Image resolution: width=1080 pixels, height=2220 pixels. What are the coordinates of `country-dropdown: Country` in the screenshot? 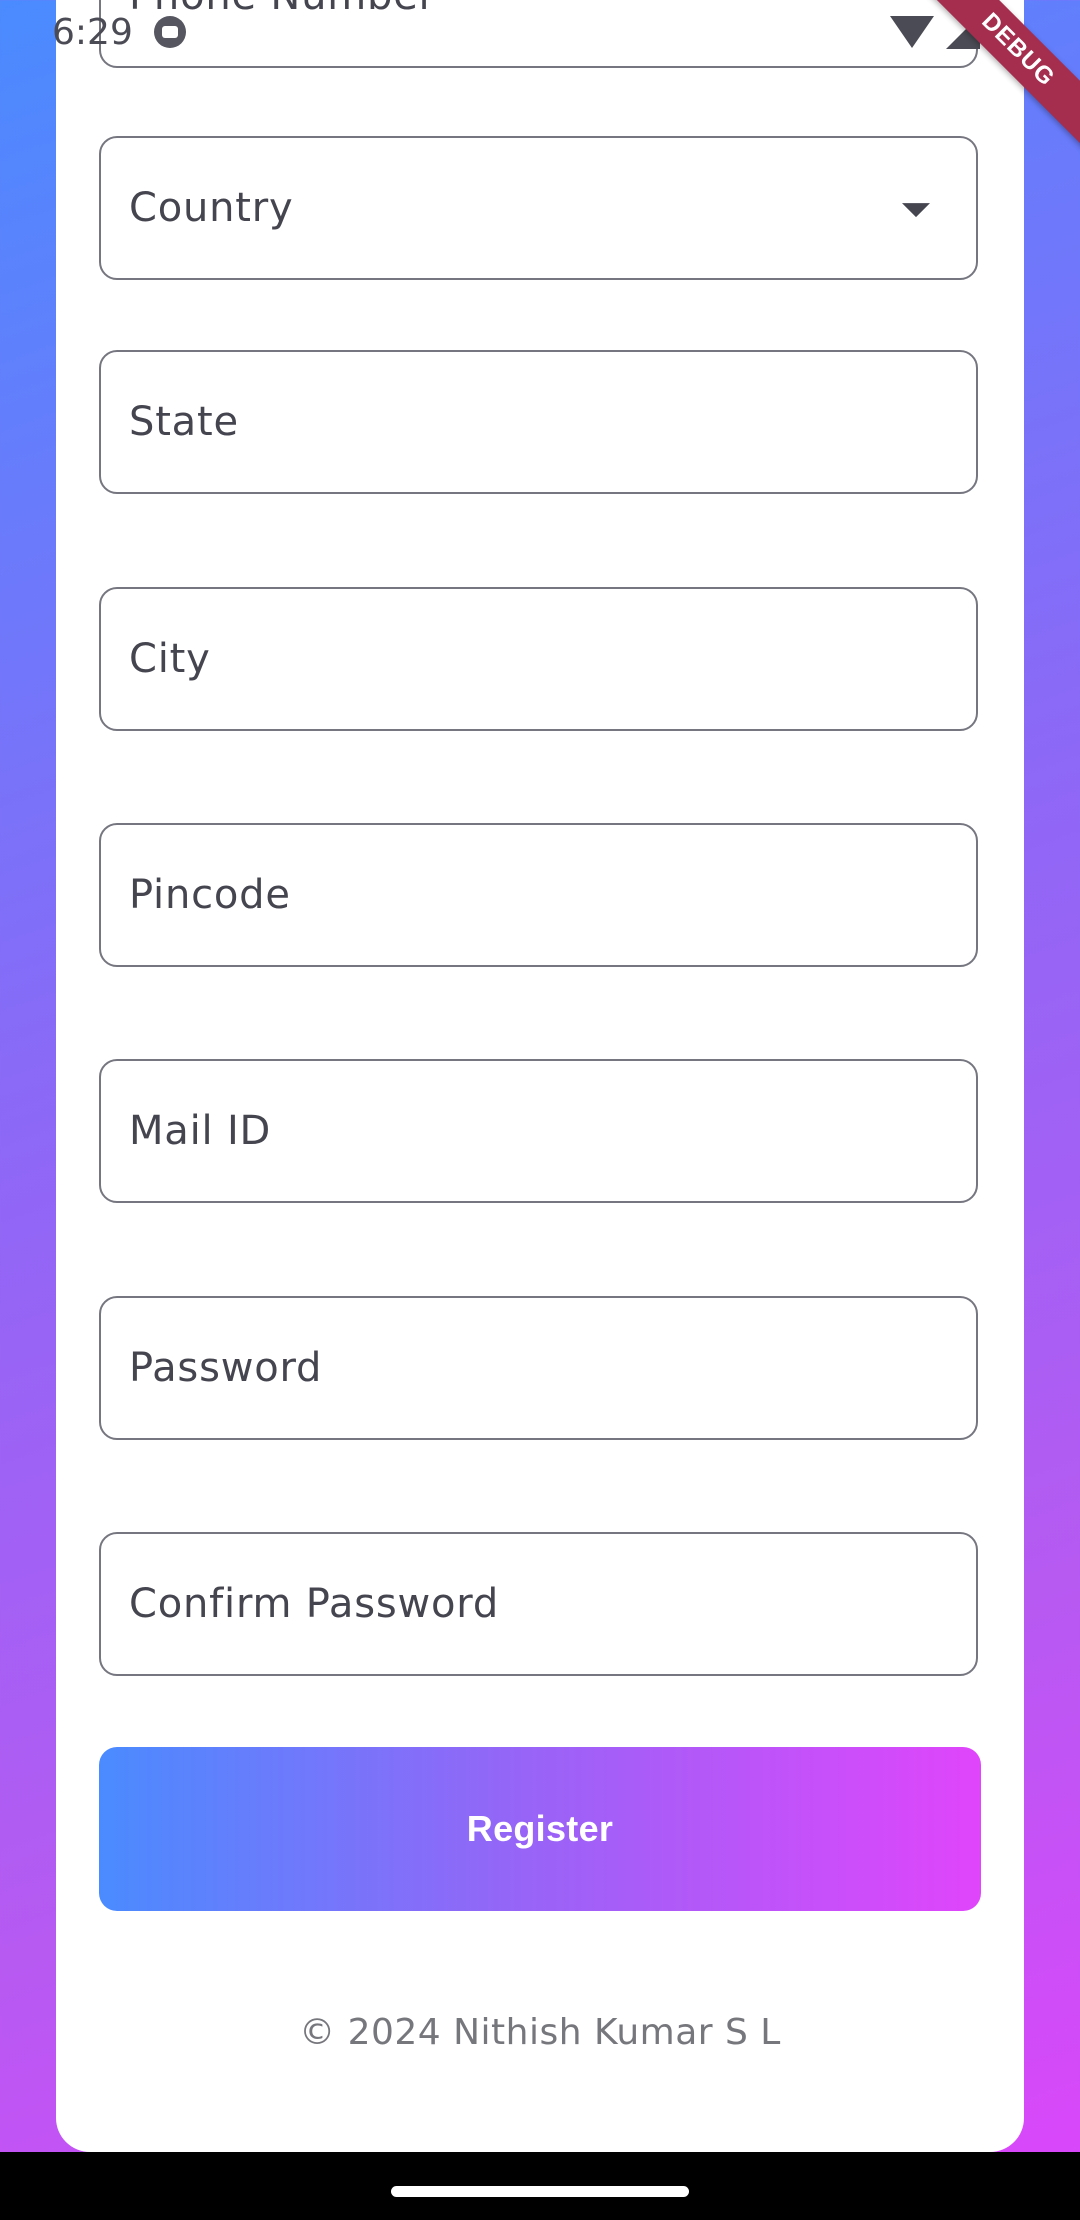 It's located at (538, 208).